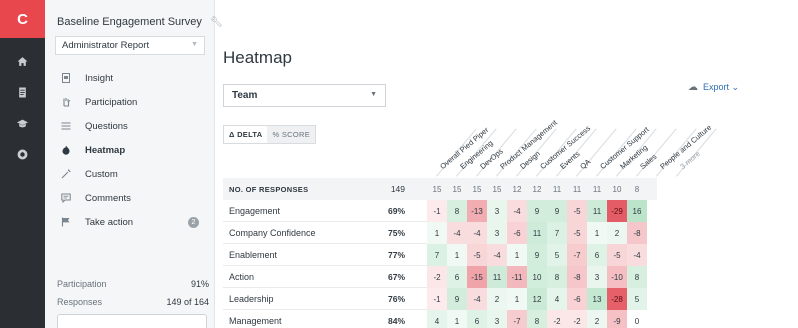  I want to click on heatmap-cell: 13, so click(597, 299).